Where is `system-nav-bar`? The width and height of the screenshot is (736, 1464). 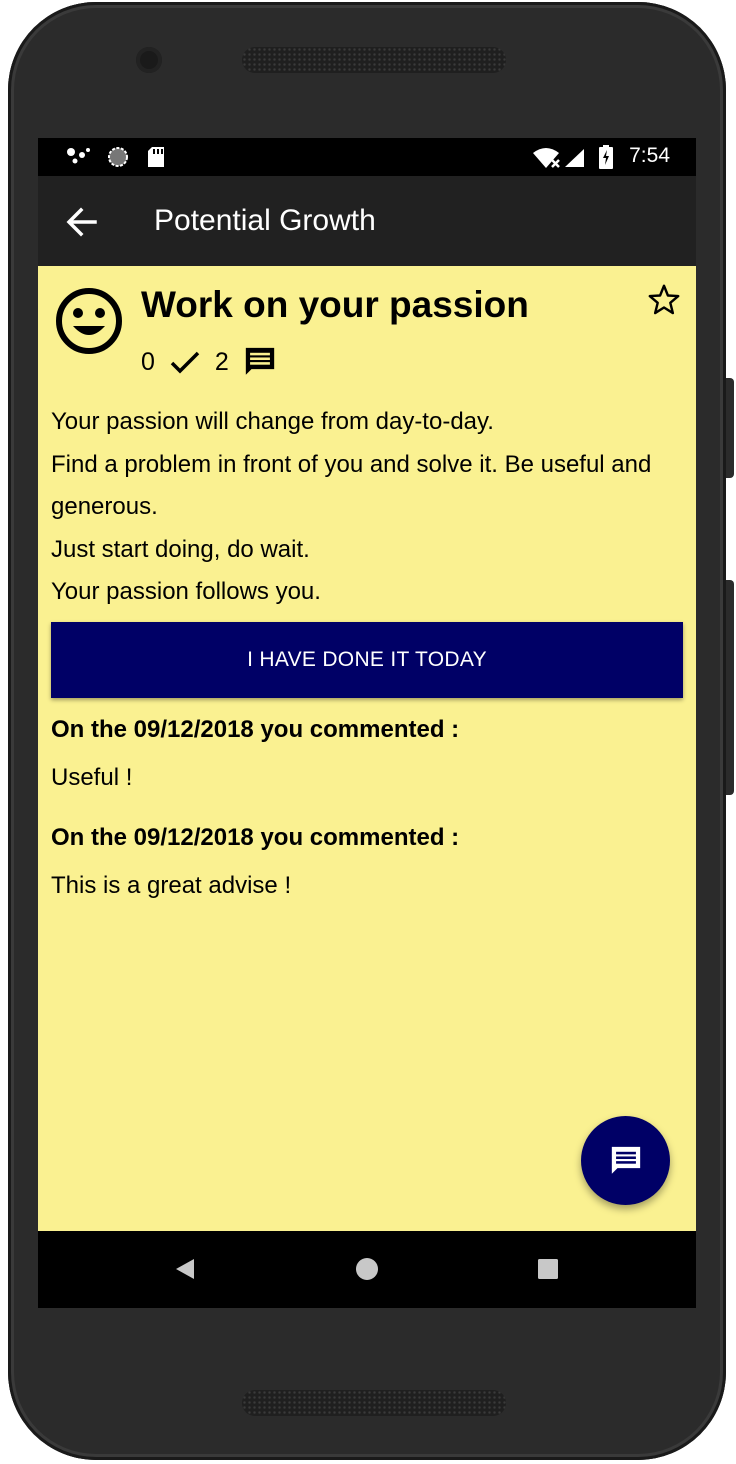 system-nav-bar is located at coordinates (367, 1269).